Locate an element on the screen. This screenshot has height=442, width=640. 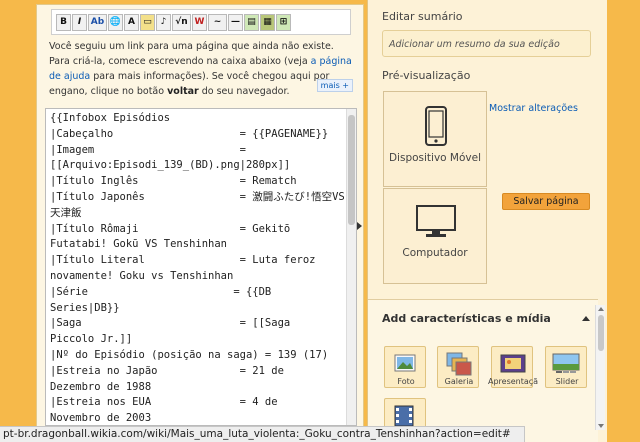
mobile-device-icon is located at coordinates (436, 126).